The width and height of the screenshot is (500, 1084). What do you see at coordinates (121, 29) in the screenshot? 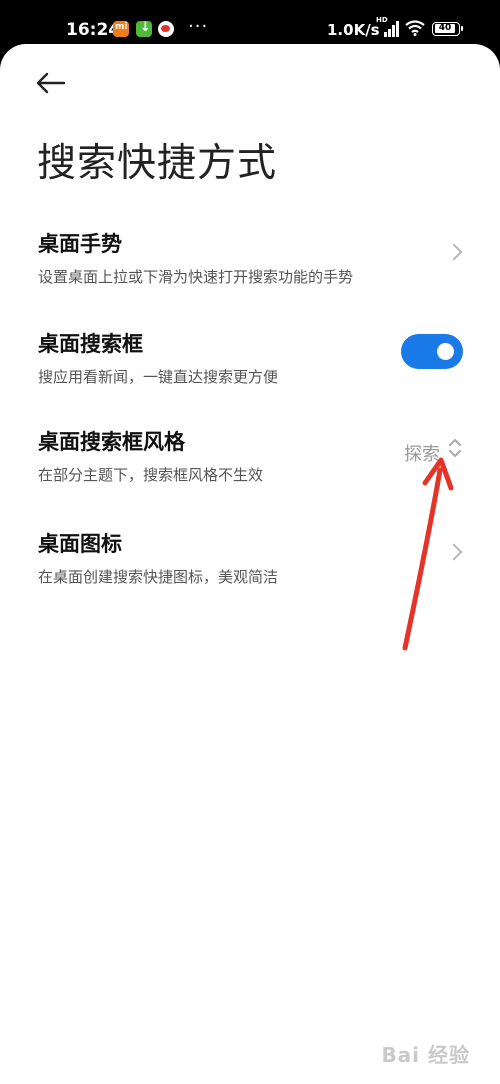
I see `mi-app-icon` at bounding box center [121, 29].